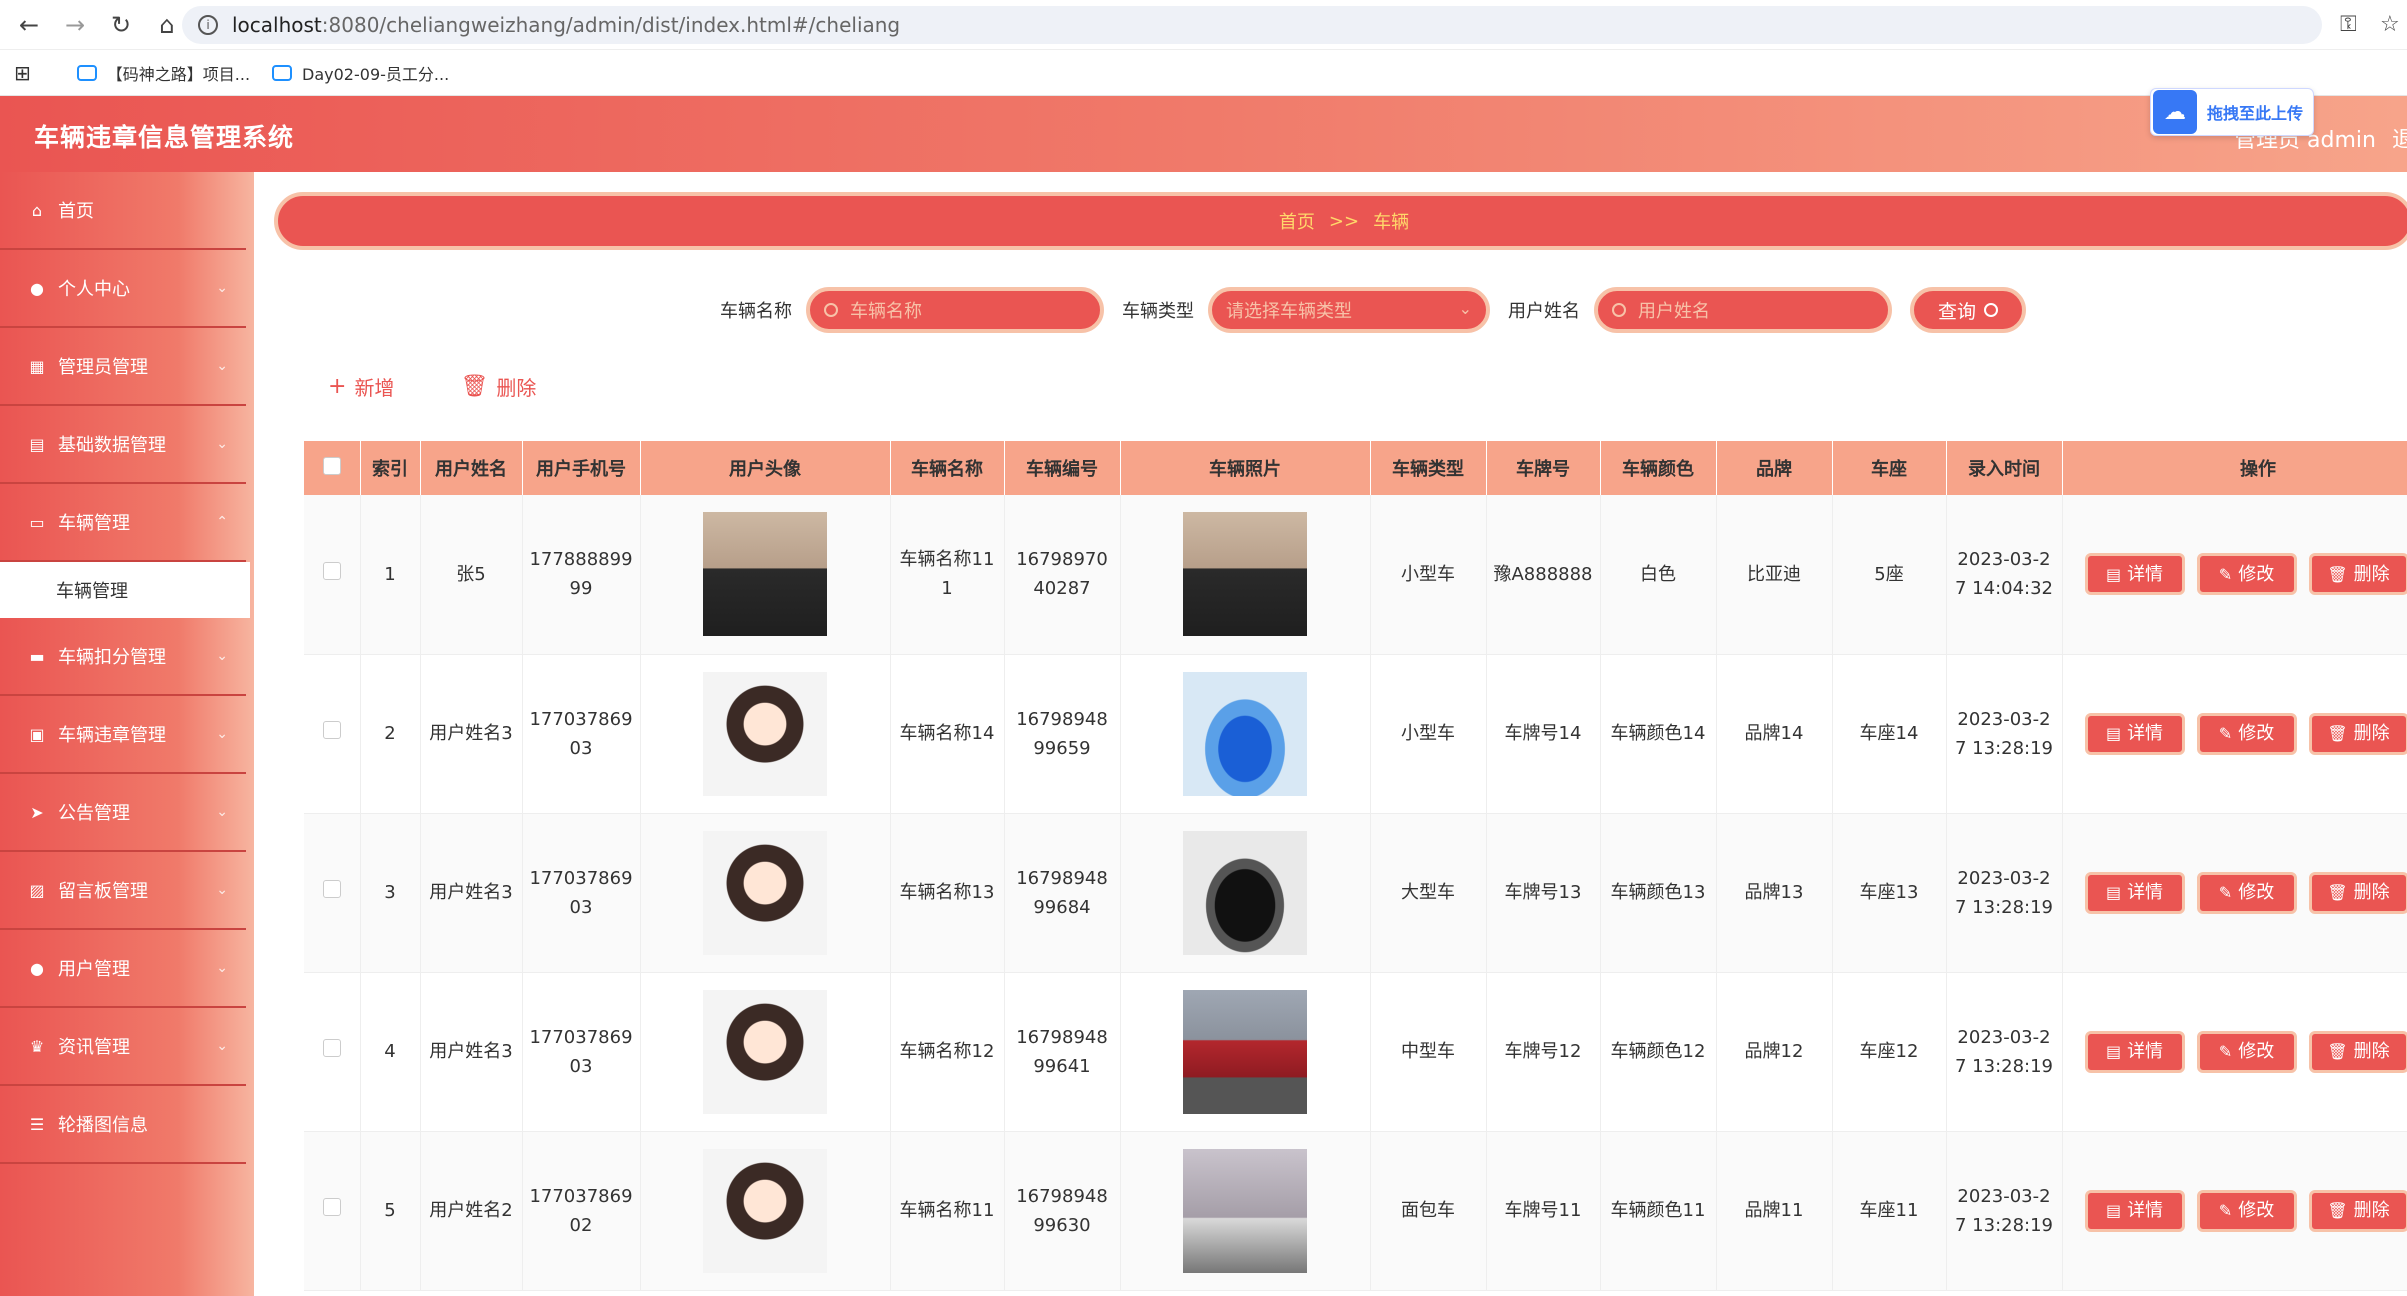  I want to click on sidebar-item-label: 首页, so click(76, 211).